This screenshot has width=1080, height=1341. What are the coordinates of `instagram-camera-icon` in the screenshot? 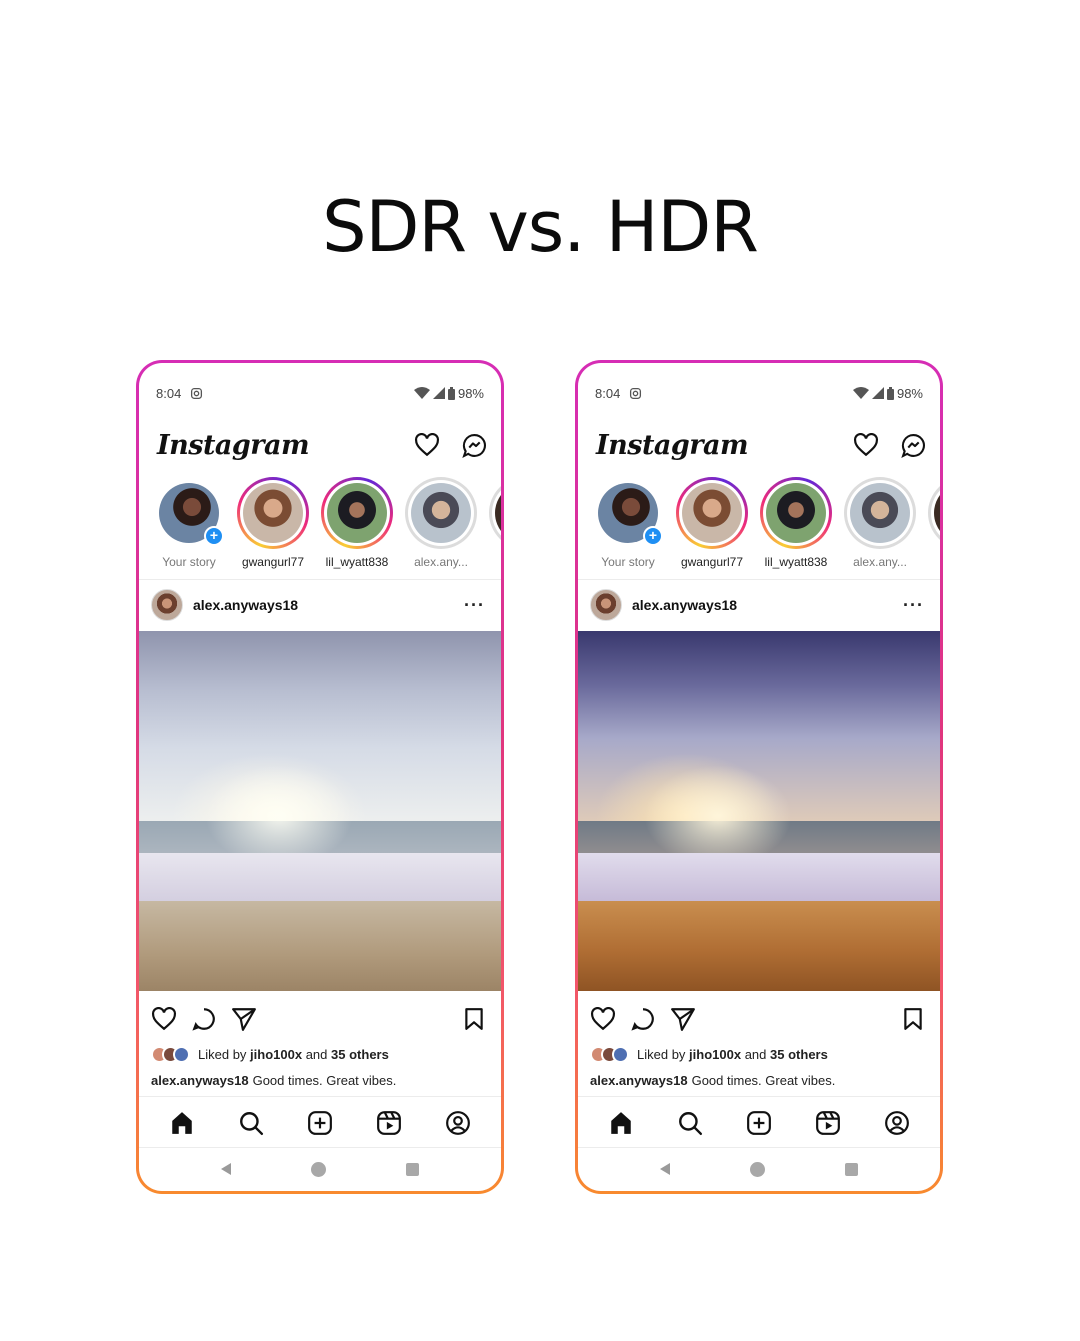 It's located at (635, 393).